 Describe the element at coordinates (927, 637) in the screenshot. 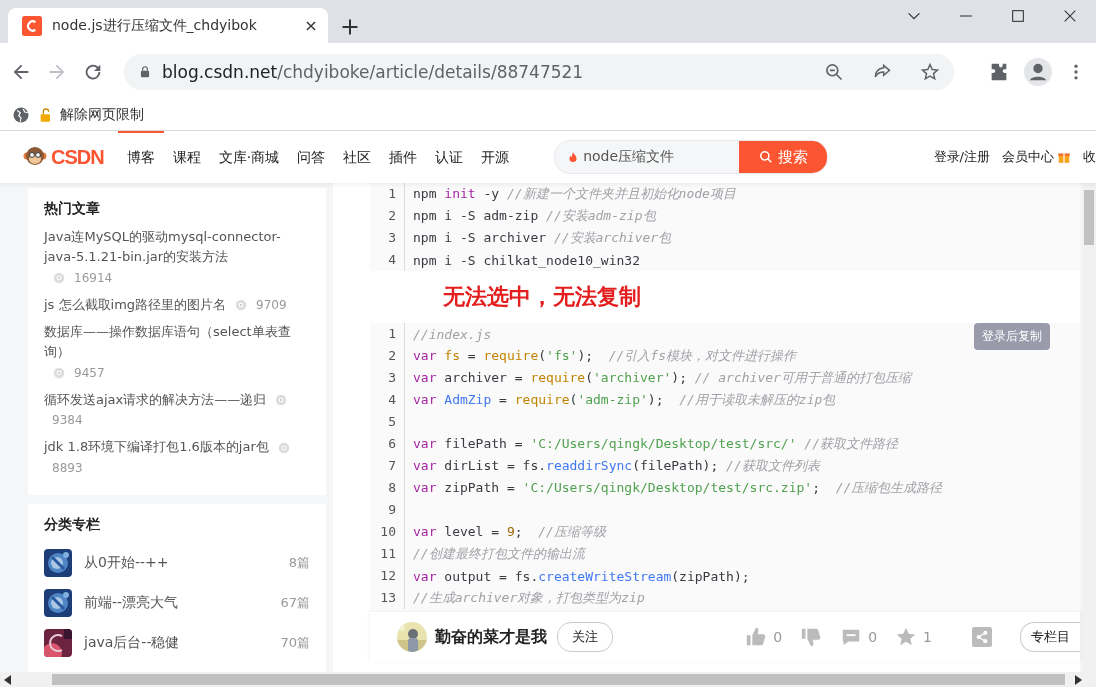

I see `favorite-count: 1` at that location.